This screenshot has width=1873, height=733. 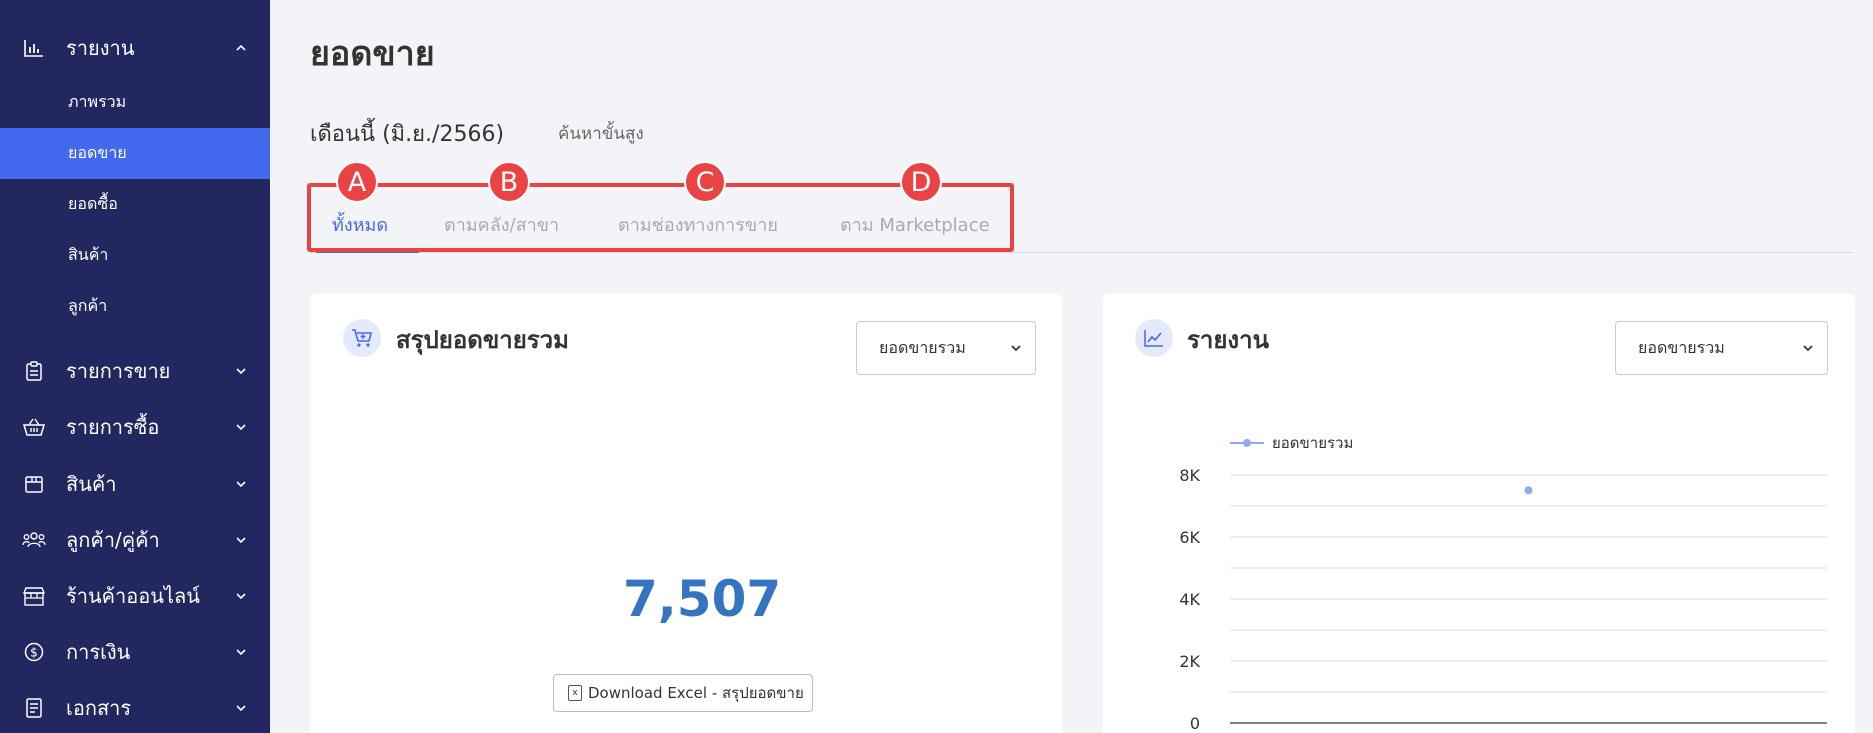 I want to click on total-sales-value: 7,507, so click(x=702, y=599).